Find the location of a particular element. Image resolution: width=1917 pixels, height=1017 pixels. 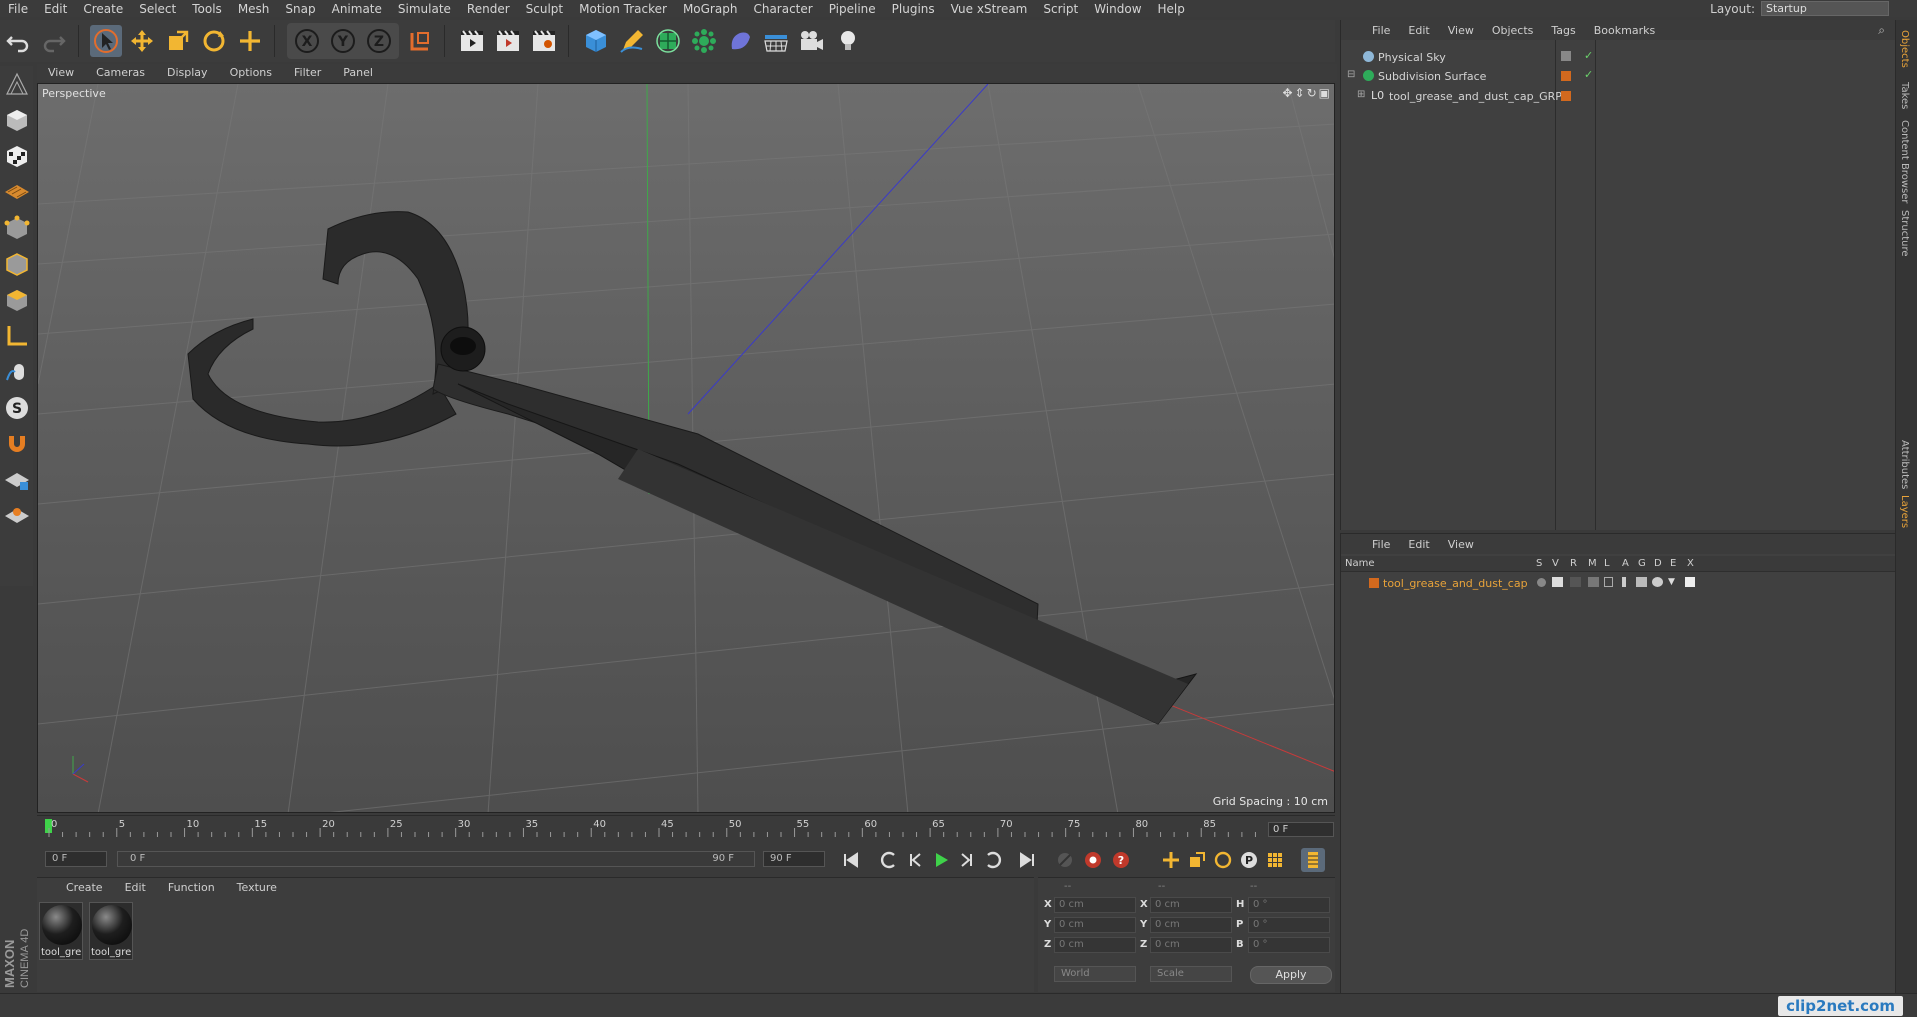

light-icon is located at coordinates (848, 41).